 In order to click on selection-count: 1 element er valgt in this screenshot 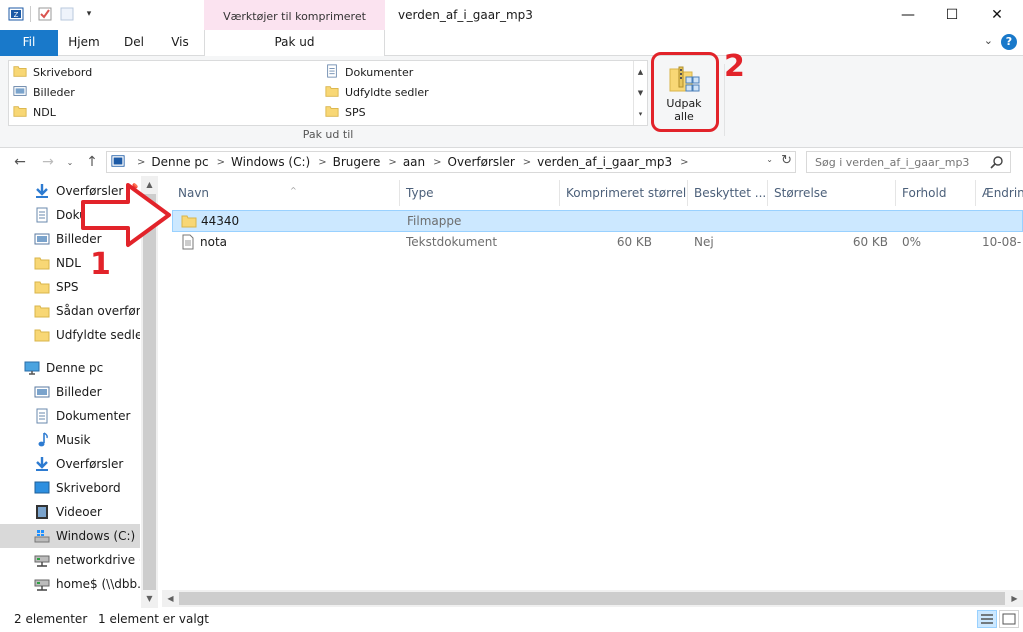, I will do `click(153, 619)`.